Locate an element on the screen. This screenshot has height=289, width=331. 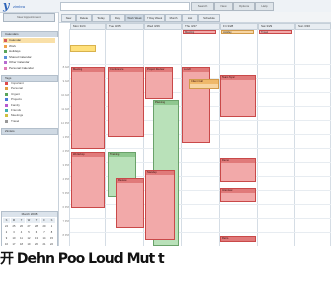
zimlets-header-label: Zimlets is located at coordinates (10, 131).